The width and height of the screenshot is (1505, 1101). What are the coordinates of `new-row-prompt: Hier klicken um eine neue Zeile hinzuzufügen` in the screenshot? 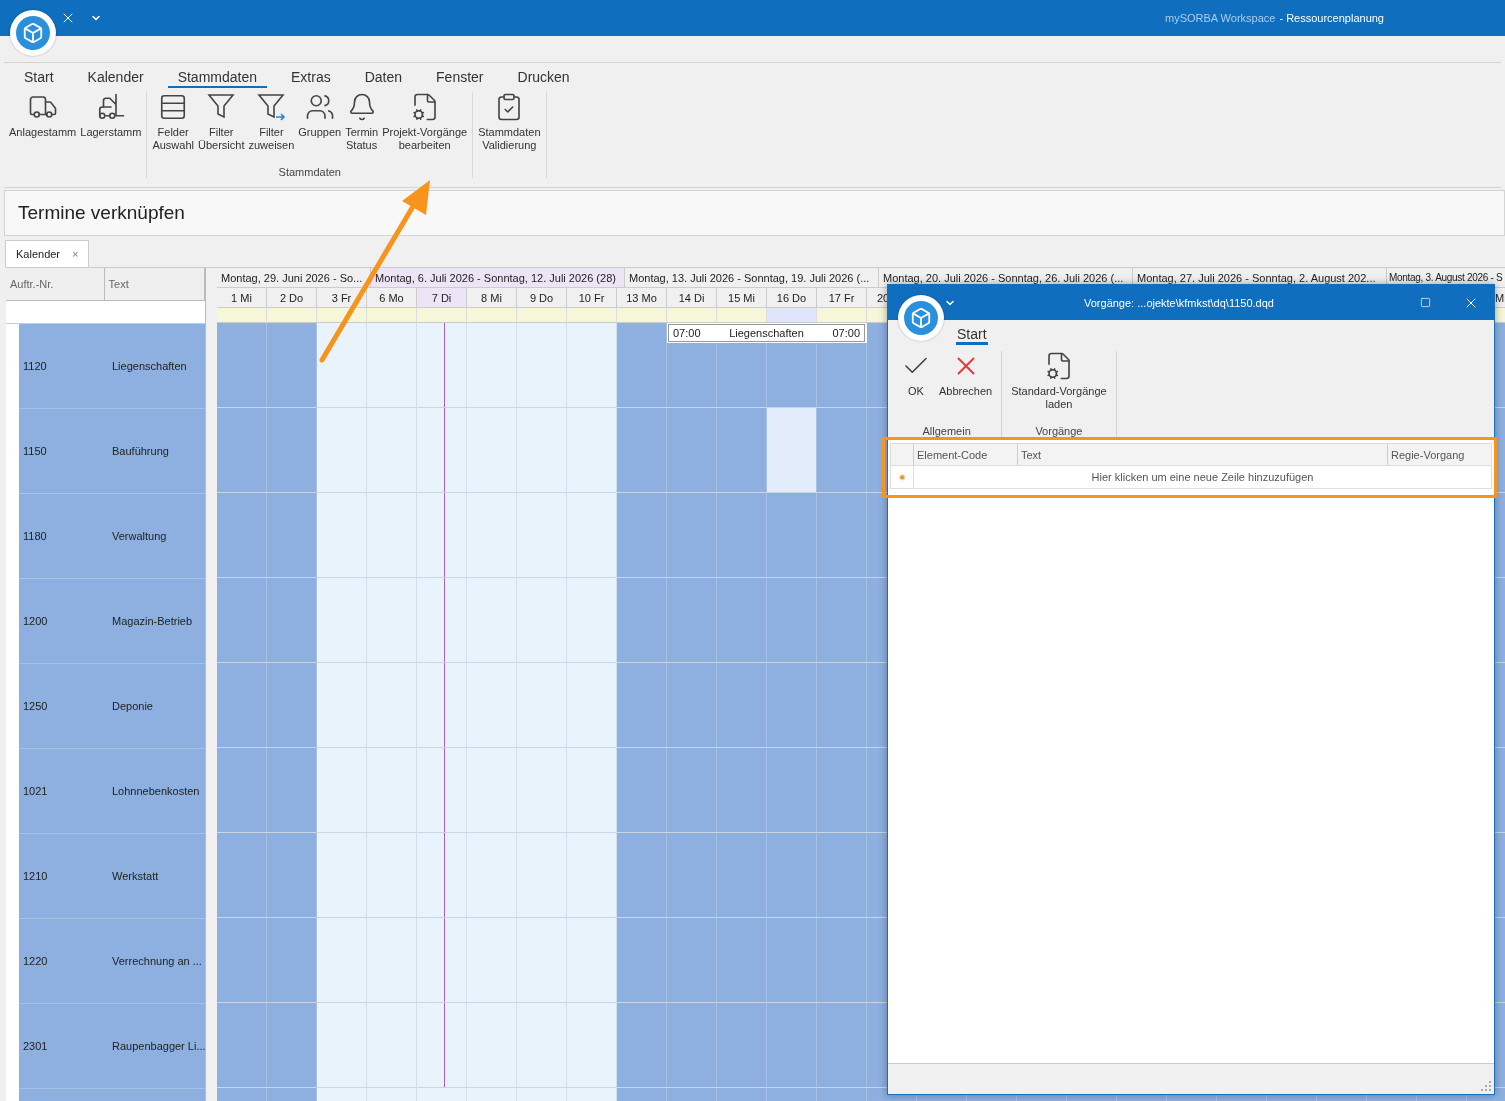 It's located at (1202, 477).